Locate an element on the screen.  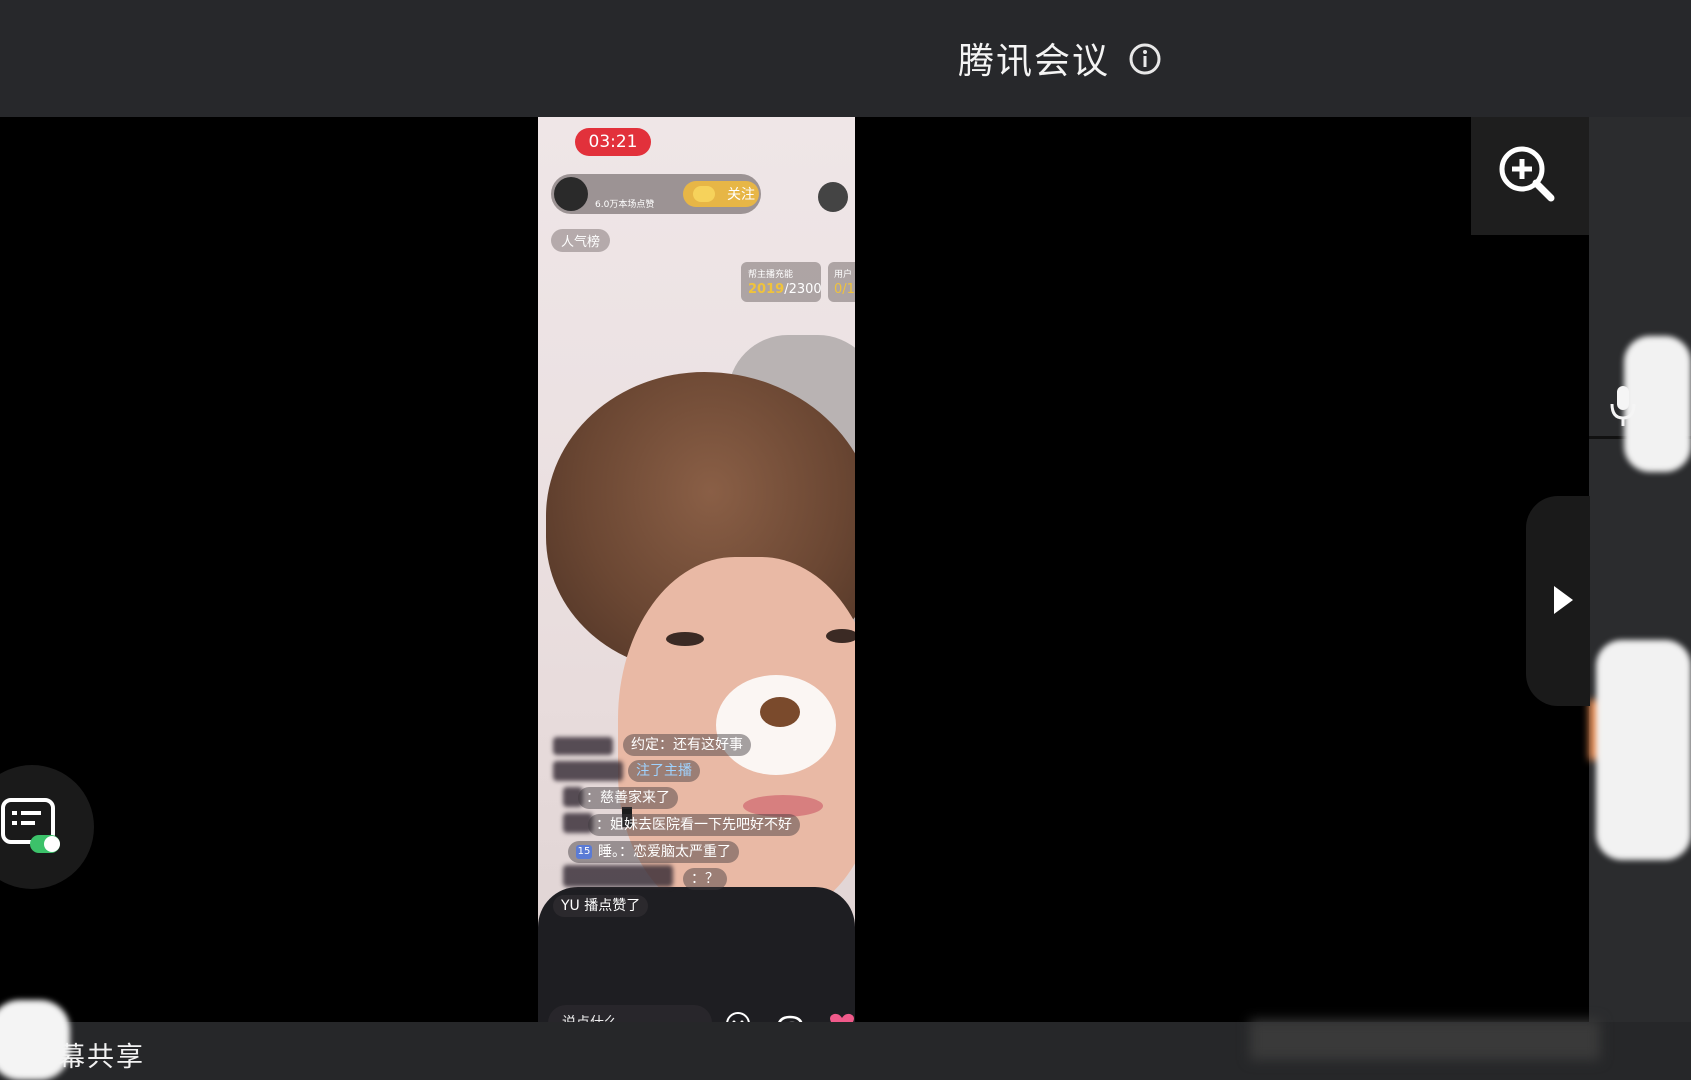
level-badge: 15 is located at coordinates (584, 852).